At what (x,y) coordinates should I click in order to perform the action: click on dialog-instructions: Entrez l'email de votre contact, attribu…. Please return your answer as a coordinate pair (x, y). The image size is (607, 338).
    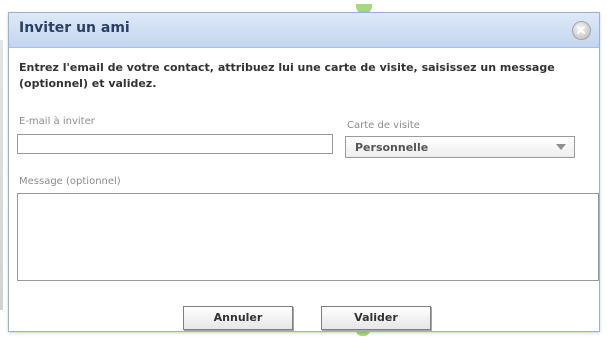
    Looking at the image, I should click on (287, 75).